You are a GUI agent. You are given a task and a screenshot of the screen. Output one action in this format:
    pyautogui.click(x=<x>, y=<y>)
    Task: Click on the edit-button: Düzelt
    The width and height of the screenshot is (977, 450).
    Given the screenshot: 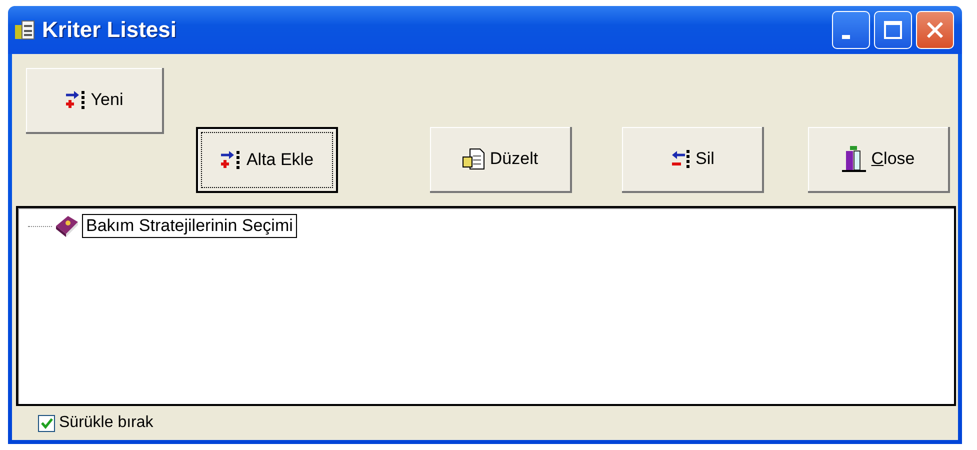 What is the action you would take?
    pyautogui.click(x=501, y=160)
    